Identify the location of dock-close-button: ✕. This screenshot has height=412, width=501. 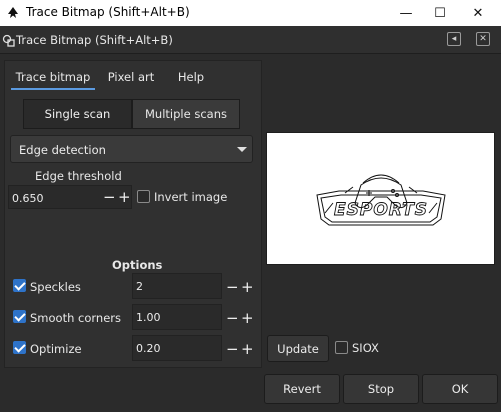
(483, 39).